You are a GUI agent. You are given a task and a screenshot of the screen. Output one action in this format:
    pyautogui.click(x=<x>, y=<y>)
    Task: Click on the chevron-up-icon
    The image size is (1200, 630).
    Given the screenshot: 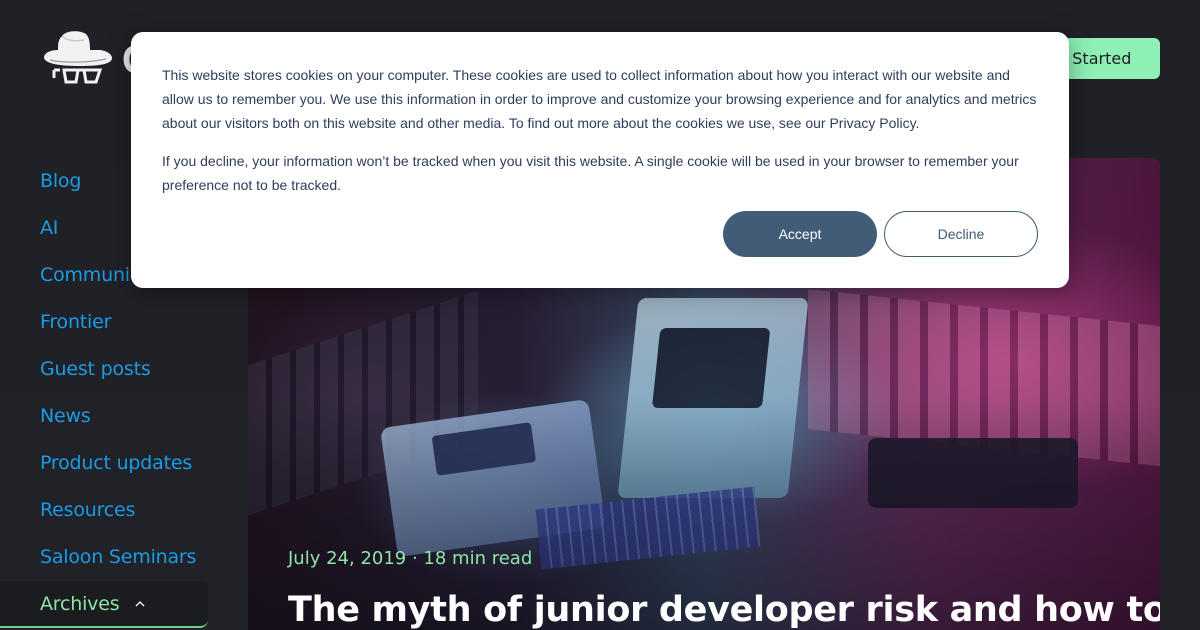 What is the action you would take?
    pyautogui.click(x=140, y=604)
    